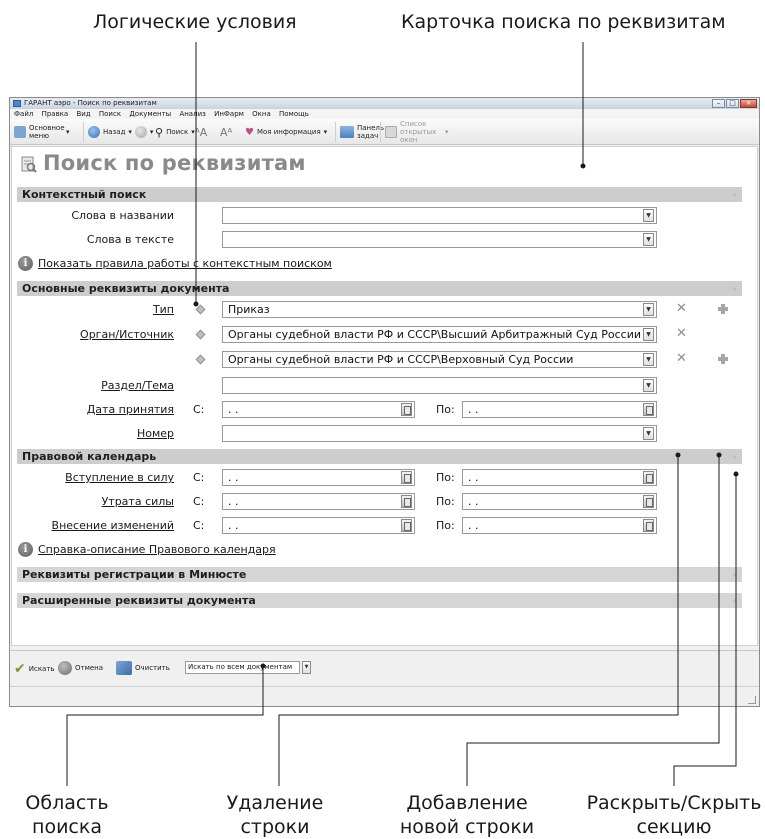  Describe the element at coordinates (439, 309) in the screenshot. I see `type-input: Приказ` at that location.